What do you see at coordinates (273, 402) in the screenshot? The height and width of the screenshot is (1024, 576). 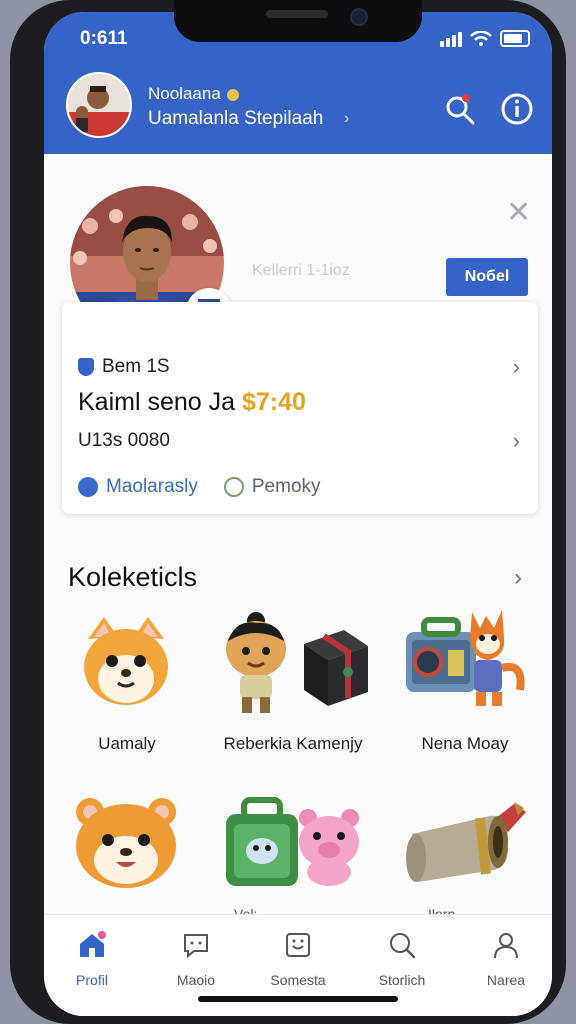 I see `price-value: $7:40` at bounding box center [273, 402].